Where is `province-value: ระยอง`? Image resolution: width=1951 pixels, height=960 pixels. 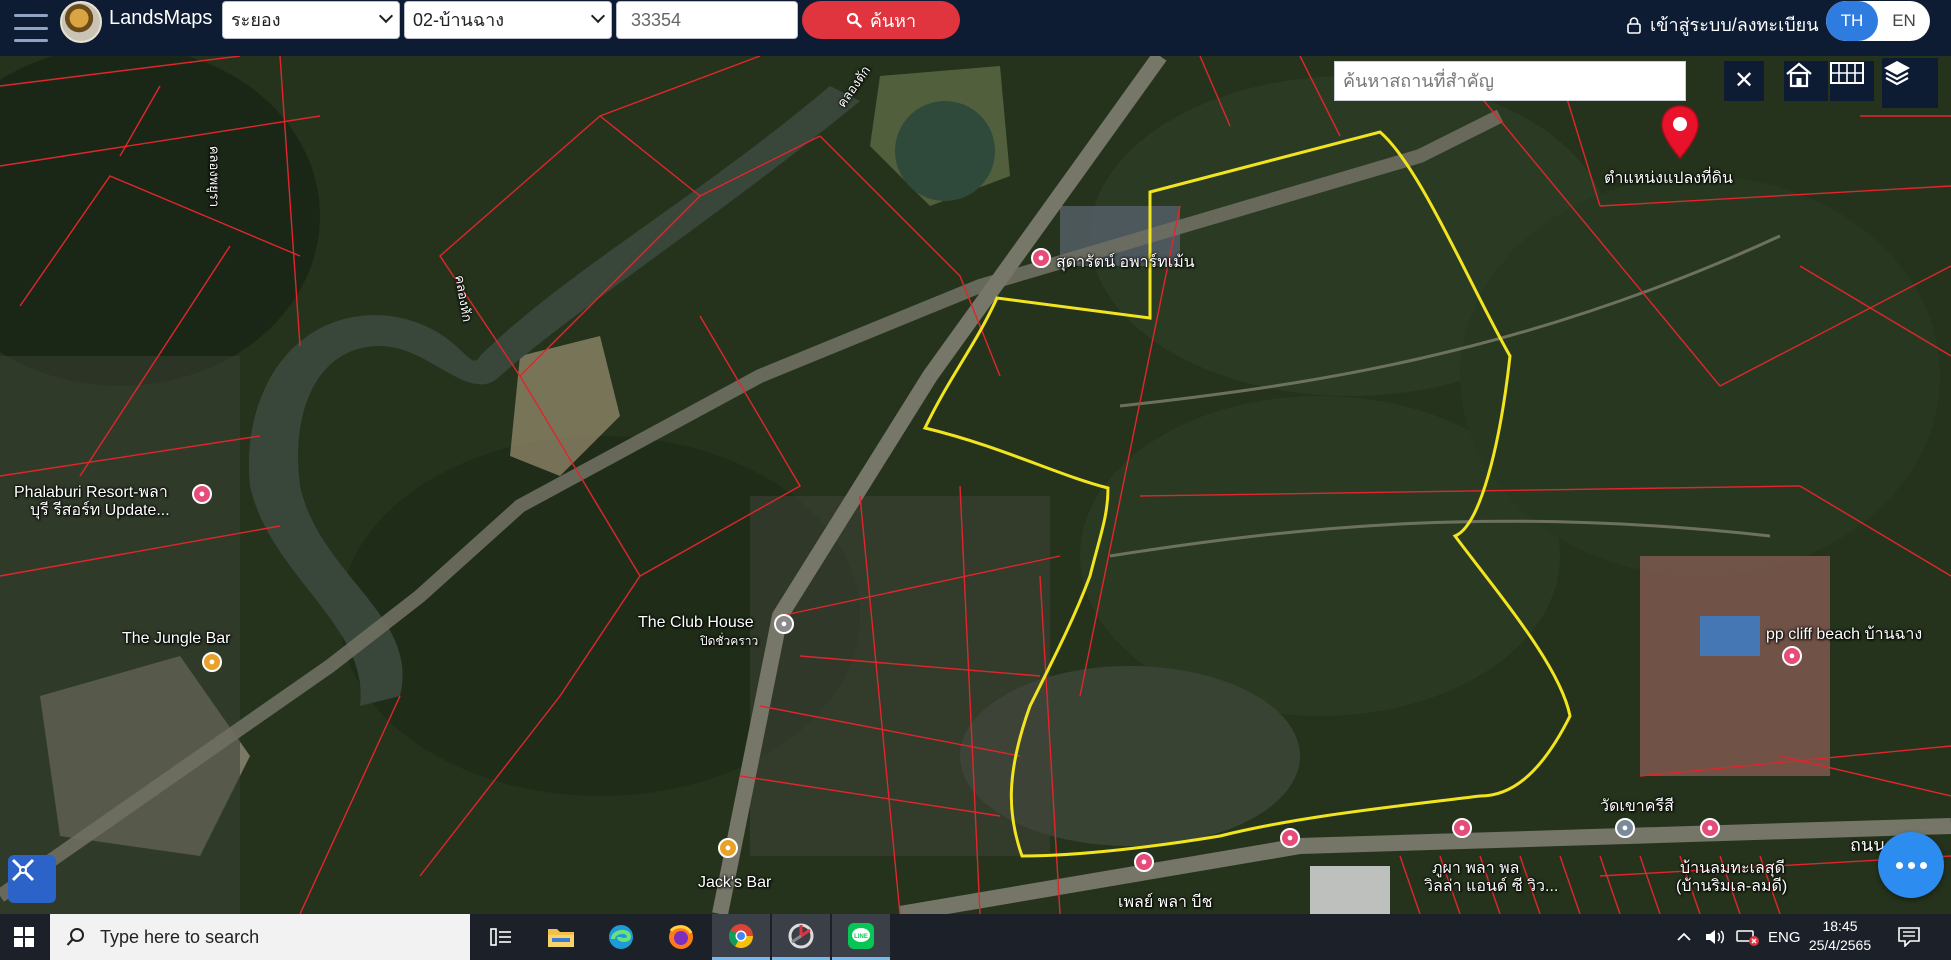 province-value: ระยอง is located at coordinates (256, 20).